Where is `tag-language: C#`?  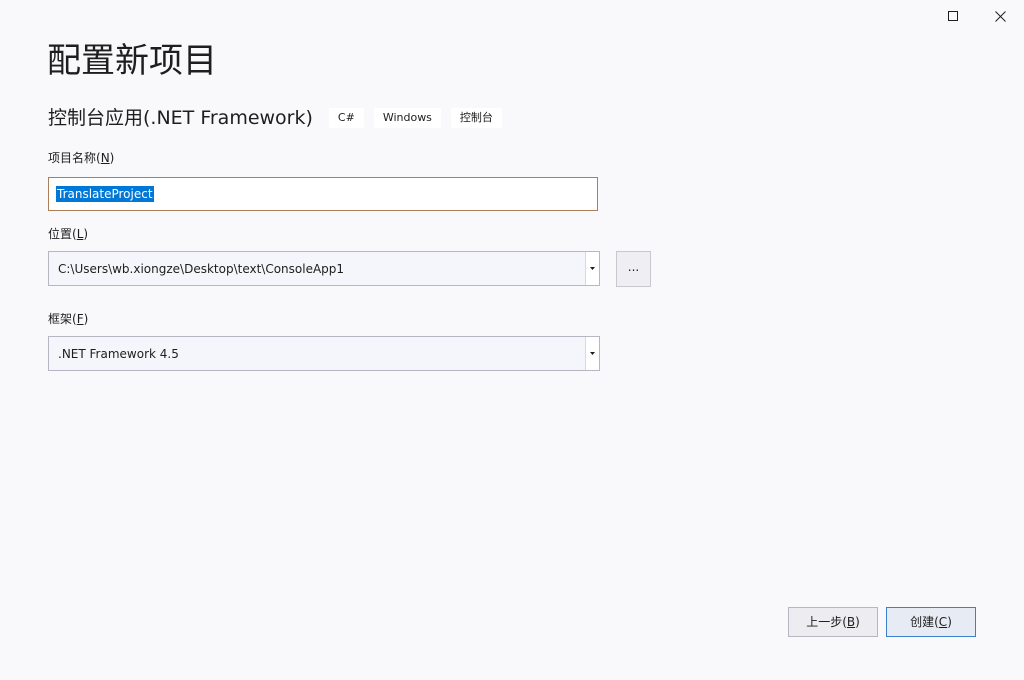 tag-language: C# is located at coordinates (346, 118).